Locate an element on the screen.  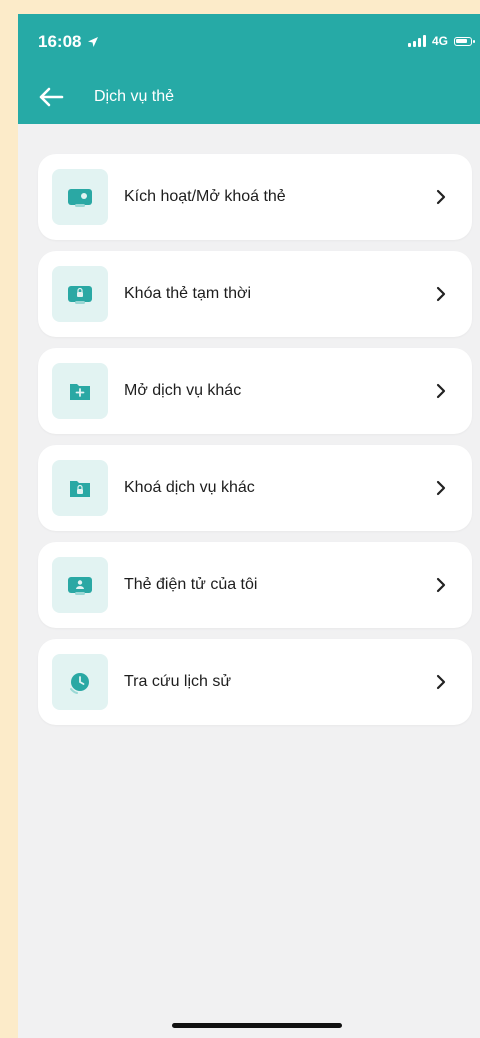
card-lock-icon is located at coordinates (80, 294).